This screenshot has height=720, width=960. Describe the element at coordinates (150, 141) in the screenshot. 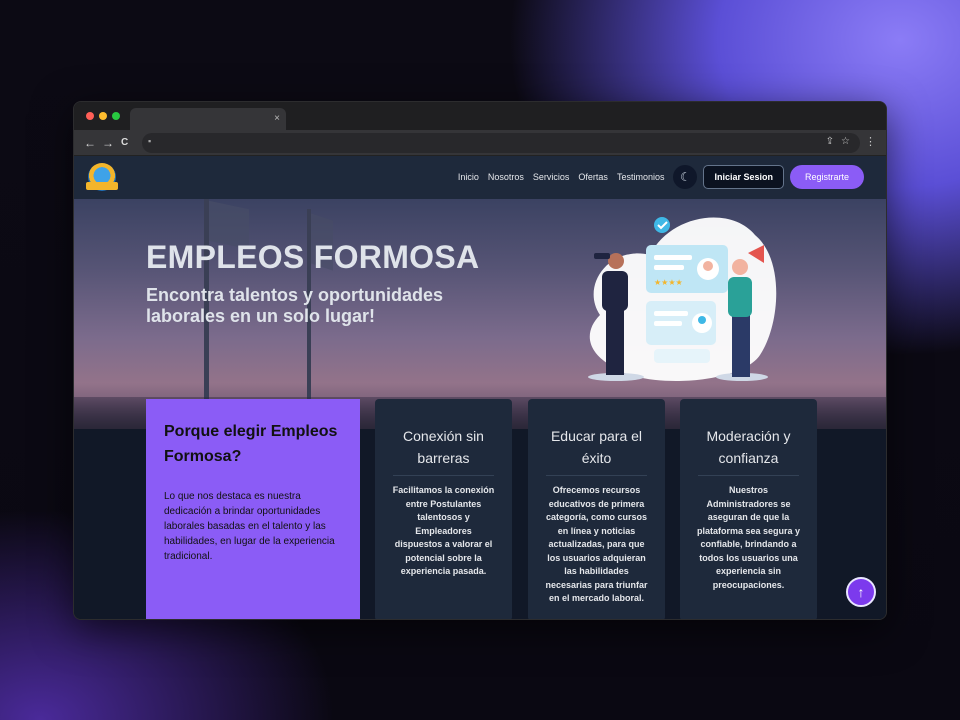

I see `lock-icon: ▪` at that location.